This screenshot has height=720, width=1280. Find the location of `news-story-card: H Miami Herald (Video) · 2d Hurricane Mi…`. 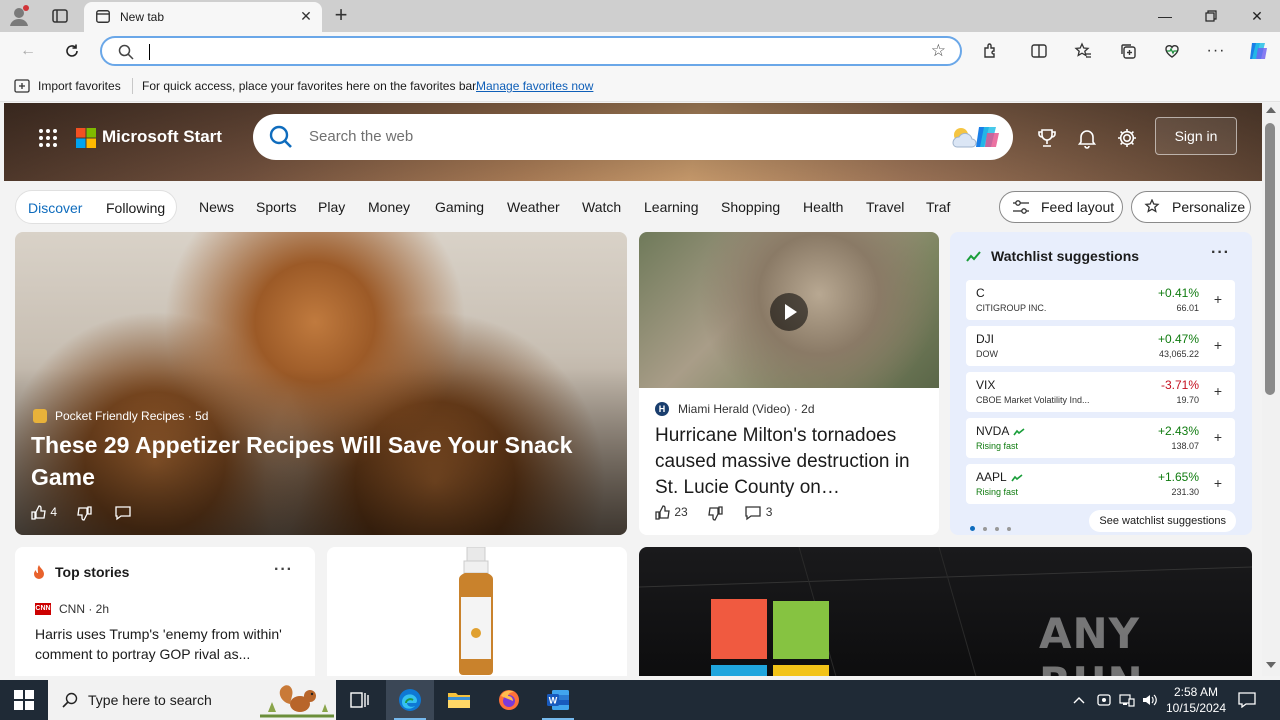

news-story-card: H Miami Herald (Video) · 2d Hurricane Mi… is located at coordinates (789, 383).